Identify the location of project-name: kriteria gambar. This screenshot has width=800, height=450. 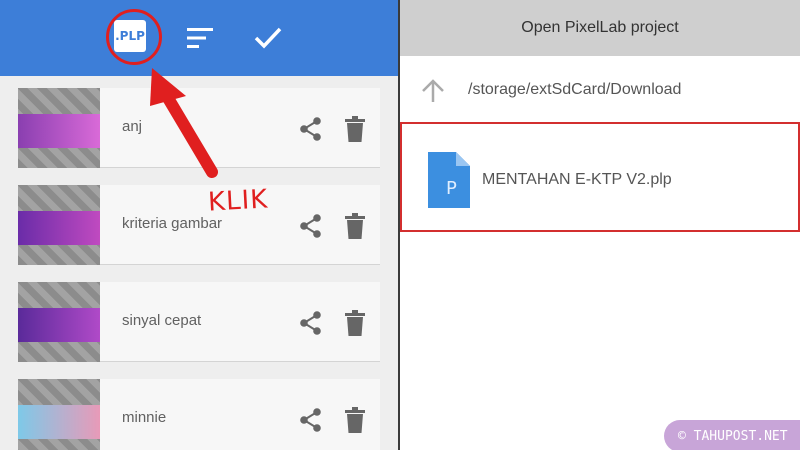
(172, 223).